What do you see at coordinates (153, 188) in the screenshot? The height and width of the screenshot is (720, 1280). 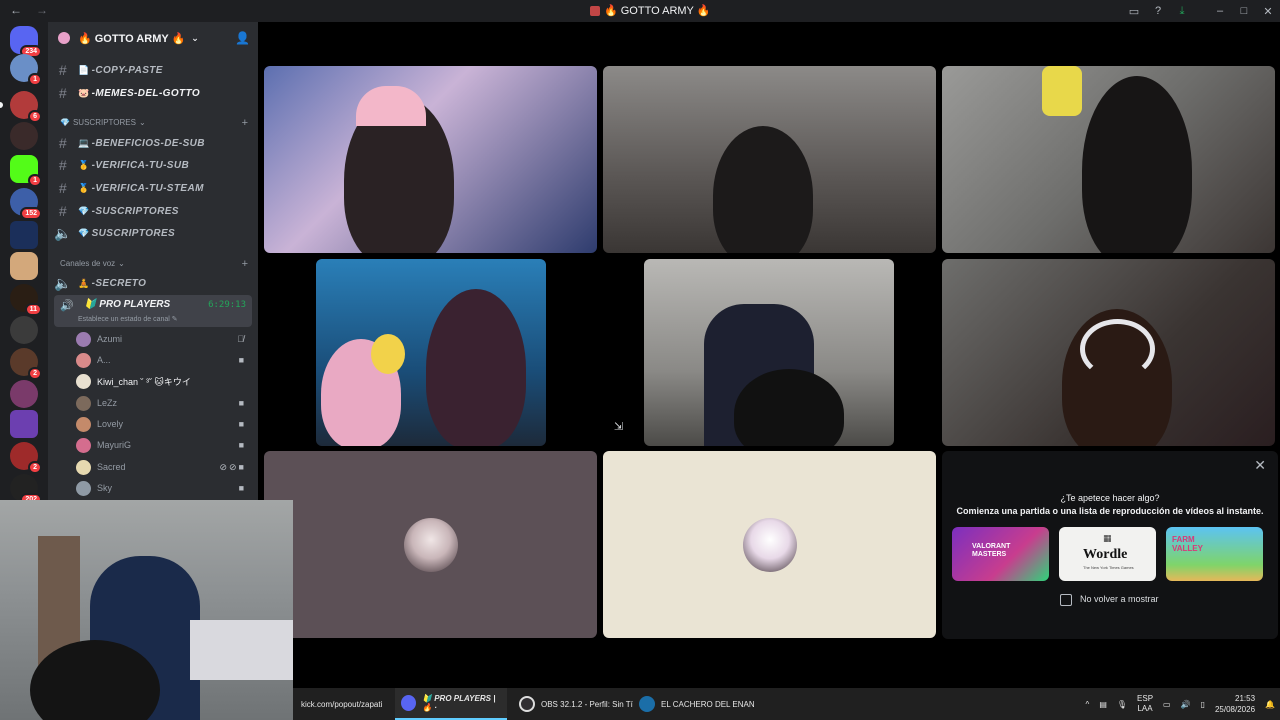 I see `channel-verifica-tu-steam: # 🥇 -VERIFICA-TU-STEAM` at bounding box center [153, 188].